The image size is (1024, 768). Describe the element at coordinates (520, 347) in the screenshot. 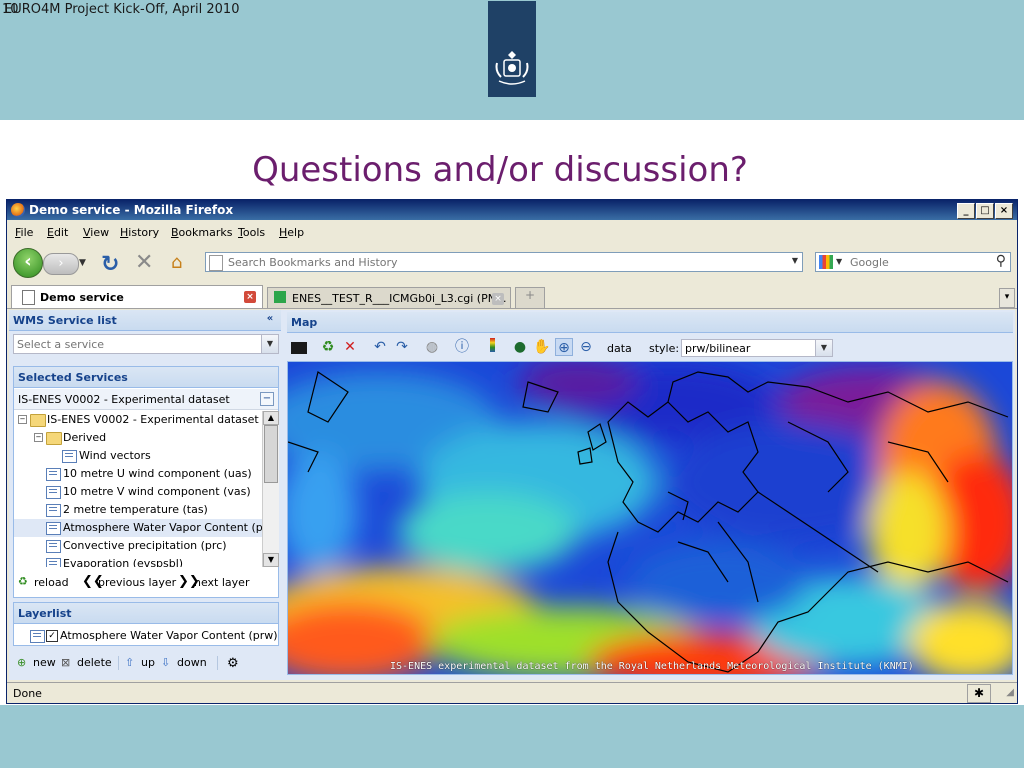

I see `globe-icon: ●` at that location.